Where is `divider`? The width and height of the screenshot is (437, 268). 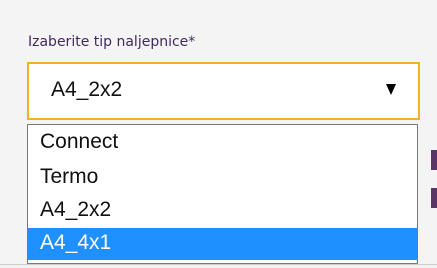
divider is located at coordinates (218, 264).